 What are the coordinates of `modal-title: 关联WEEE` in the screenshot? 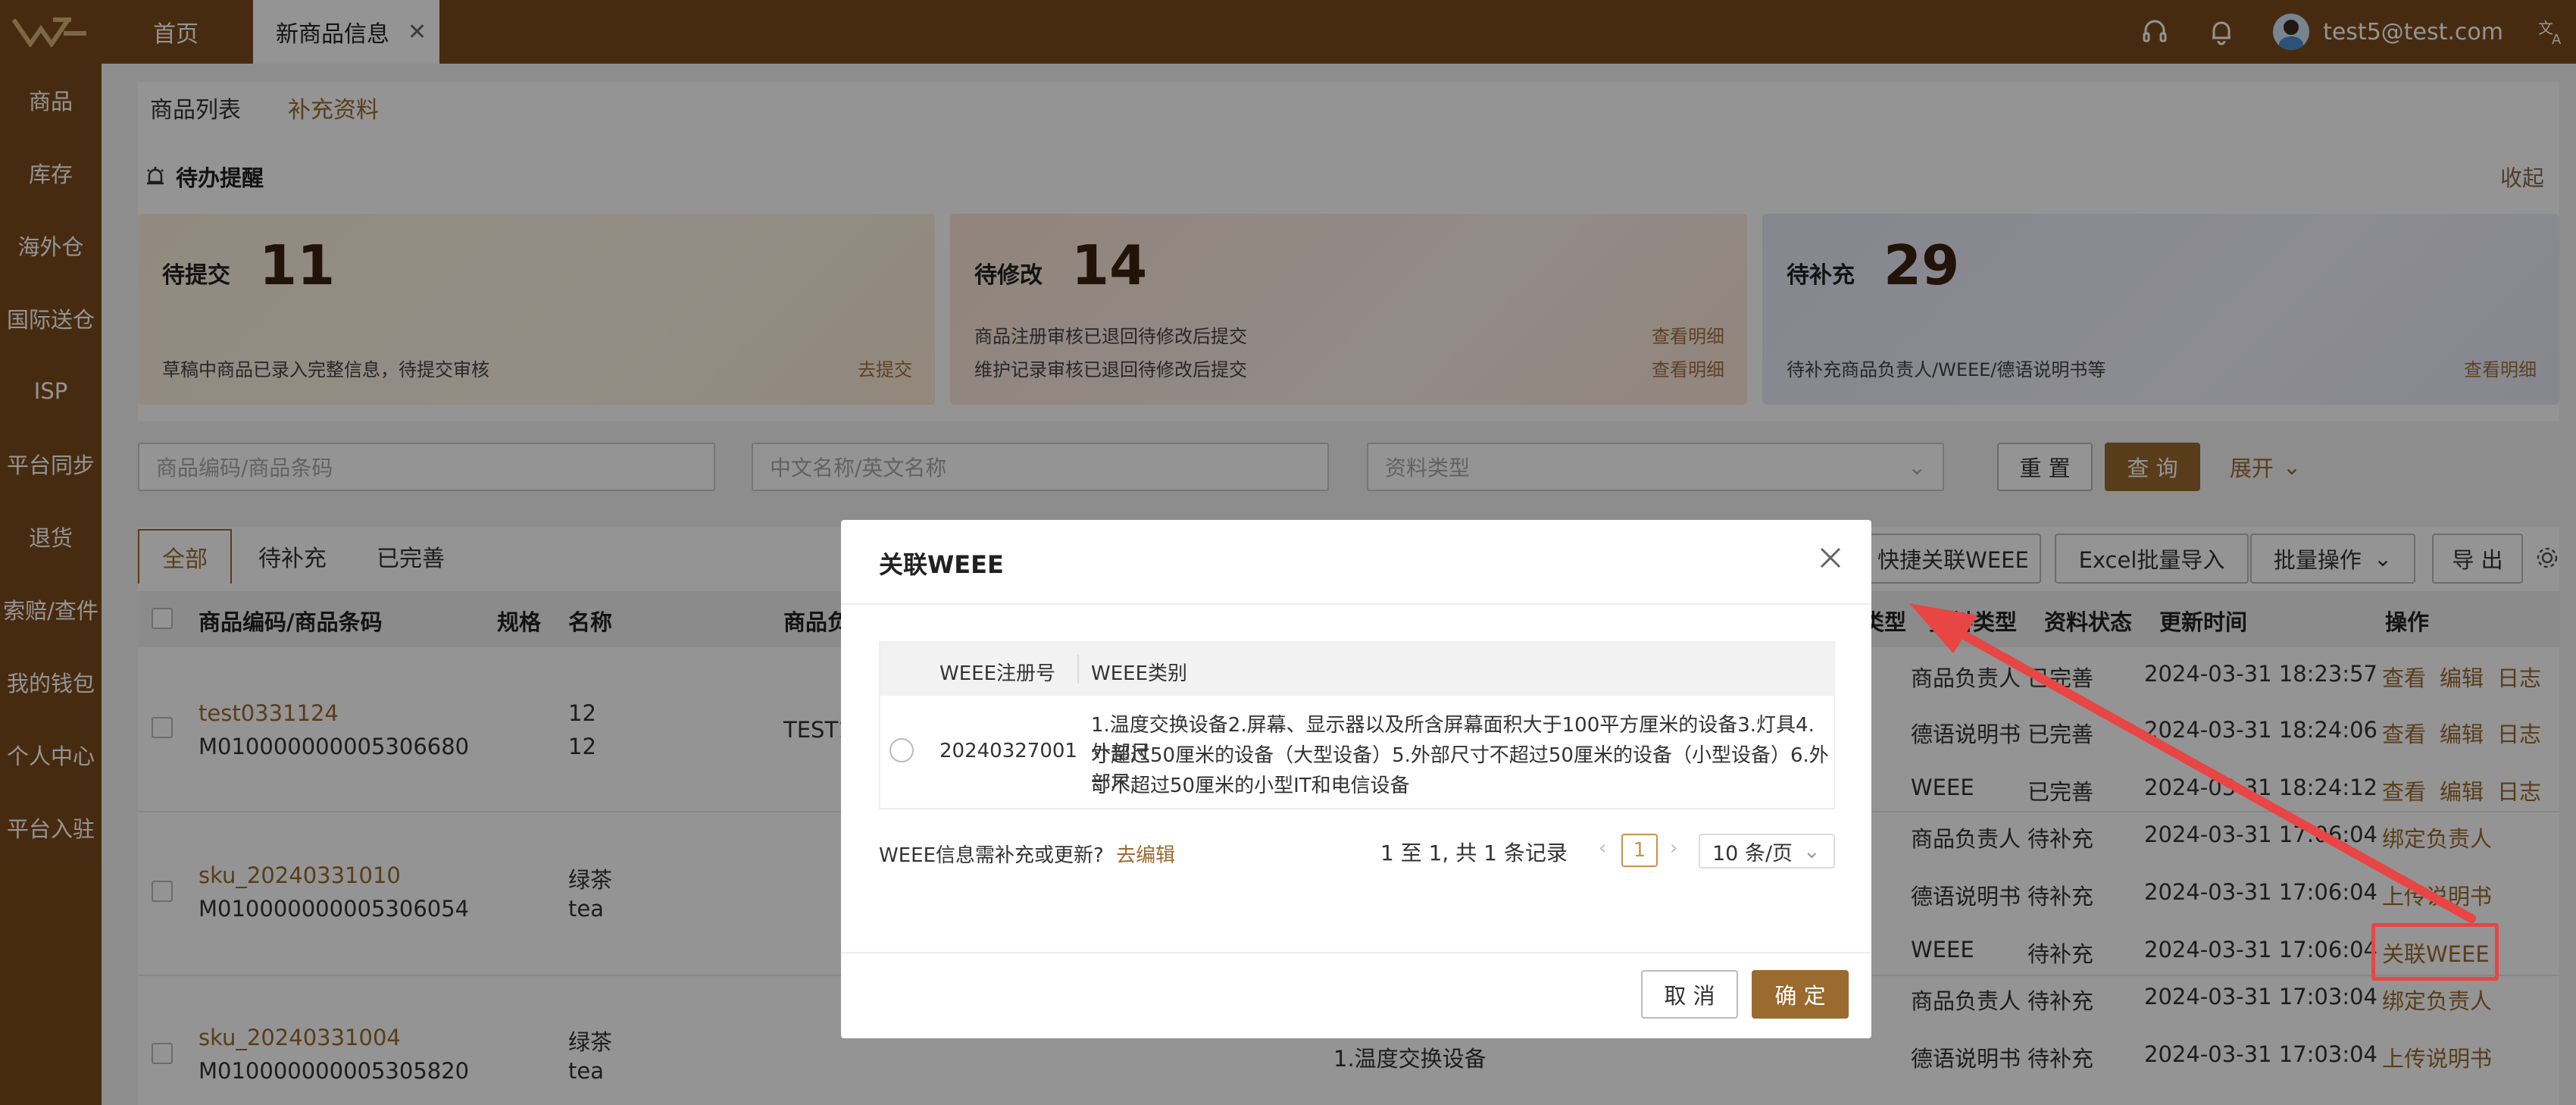 It's located at (941, 564).